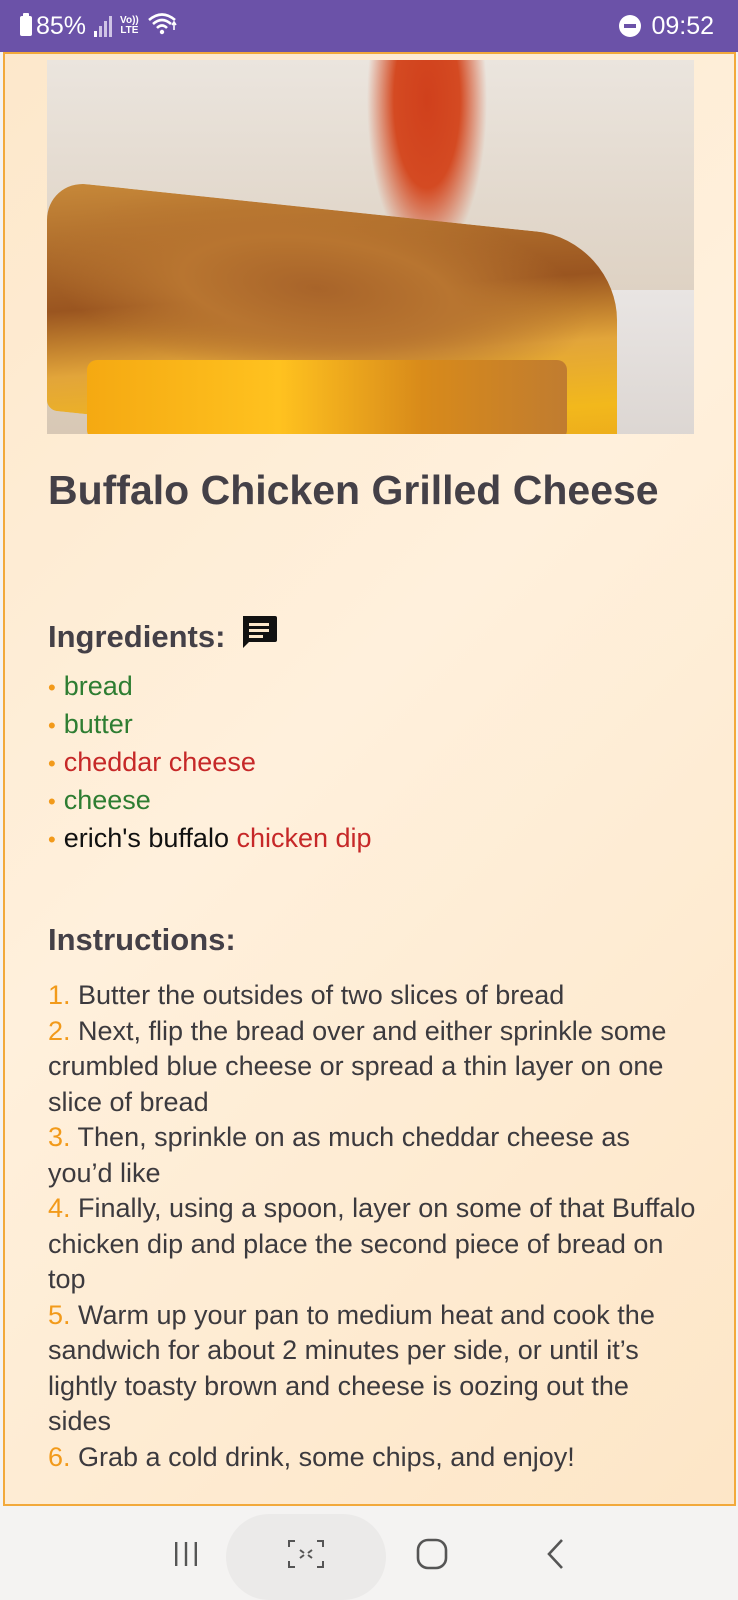  What do you see at coordinates (129, 25) in the screenshot?
I see `volte-icon: Vo)) LTE` at bounding box center [129, 25].